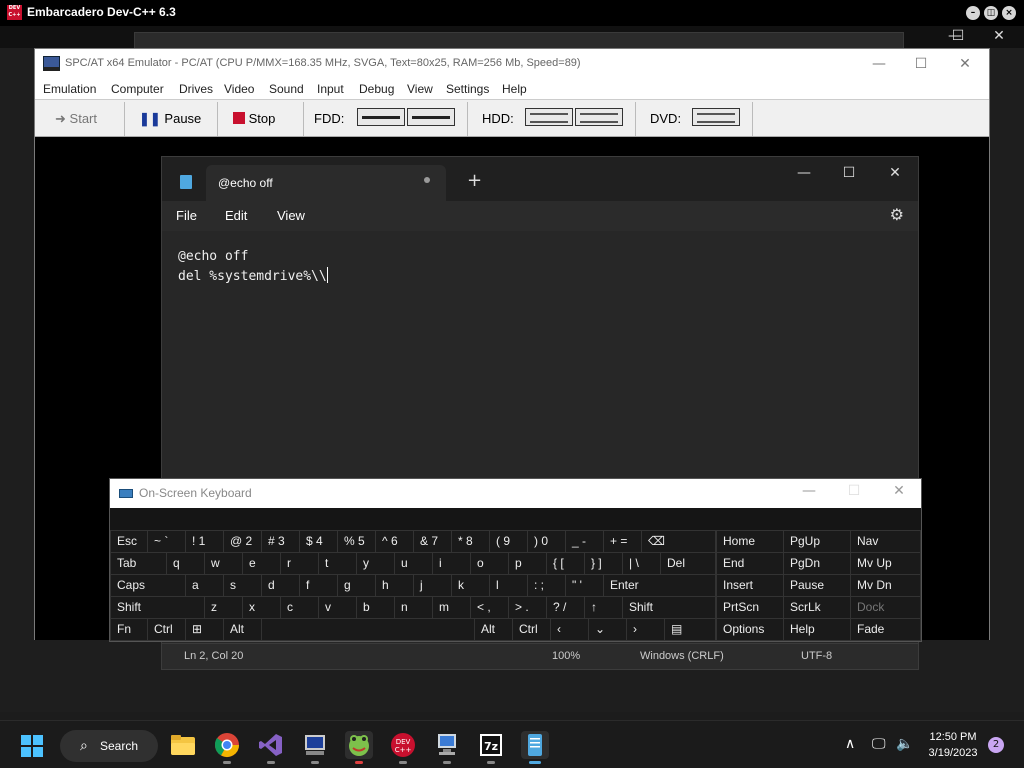 This screenshot has width=1024, height=768. What do you see at coordinates (953, 745) in the screenshot?
I see `taskbar-clock: 12:50 PM 3/19/2023` at bounding box center [953, 745].